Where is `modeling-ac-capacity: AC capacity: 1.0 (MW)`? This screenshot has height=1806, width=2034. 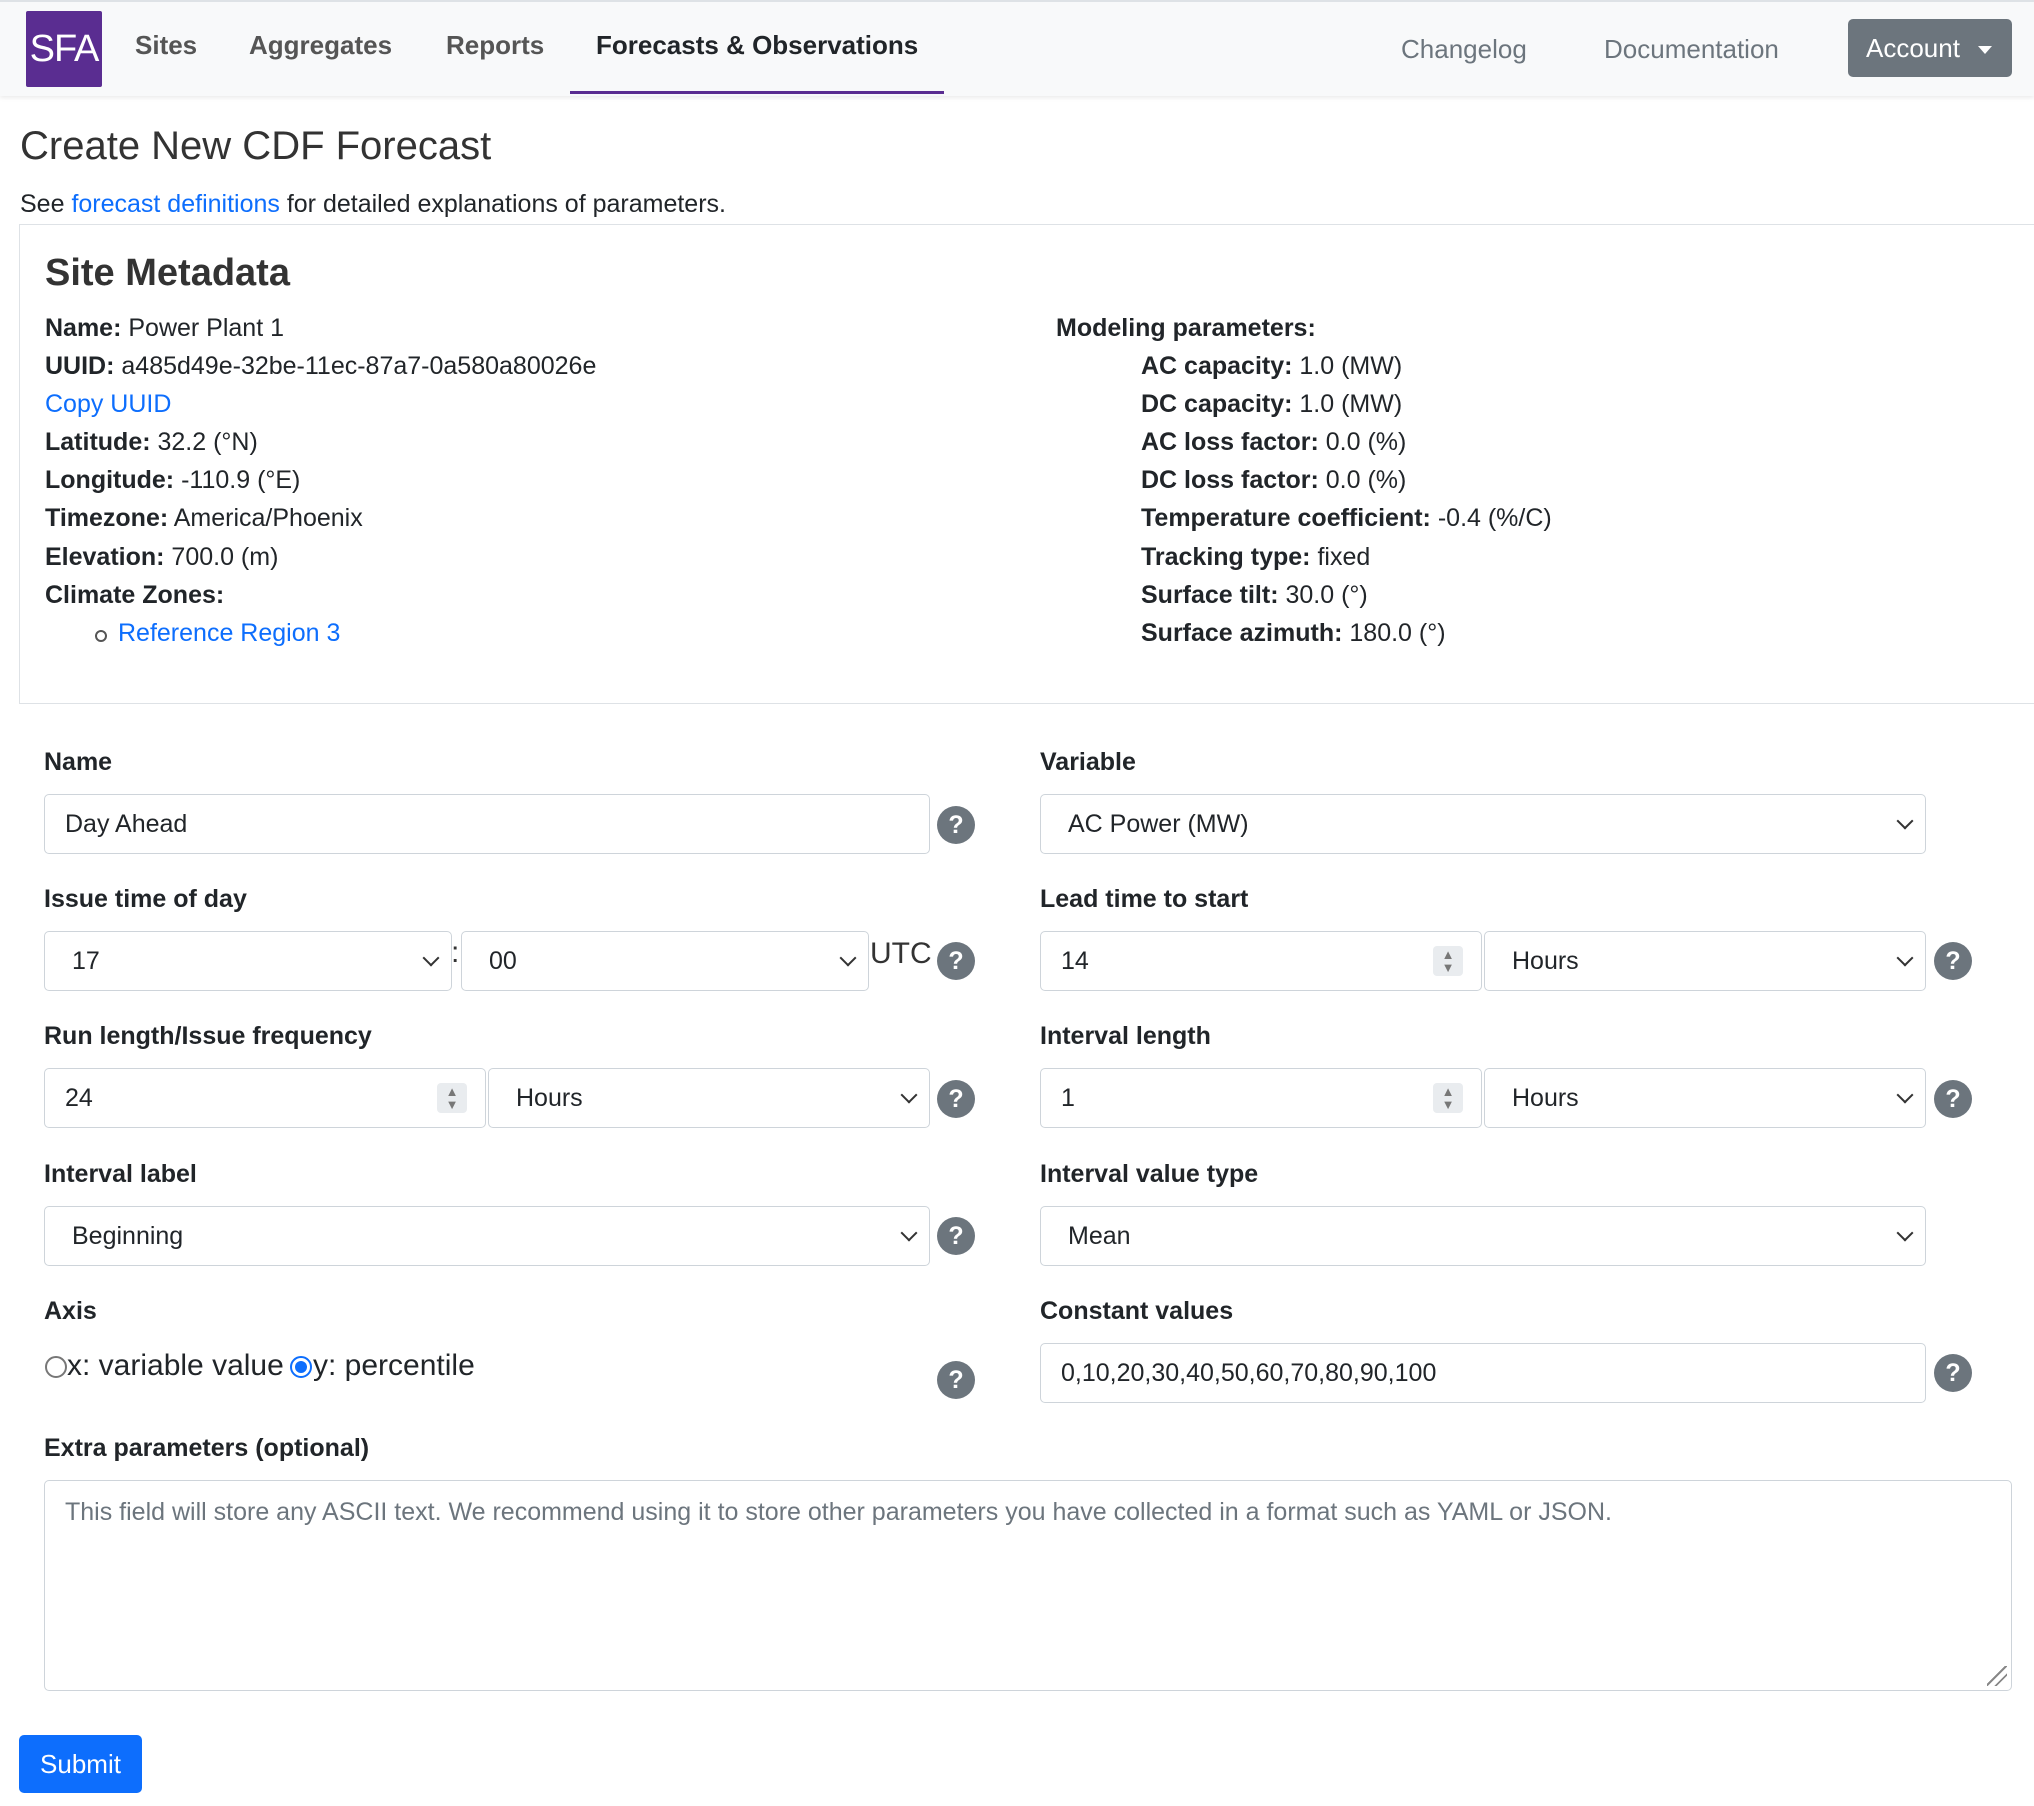 modeling-ac-capacity: AC capacity: 1.0 (MW) is located at coordinates (1272, 366).